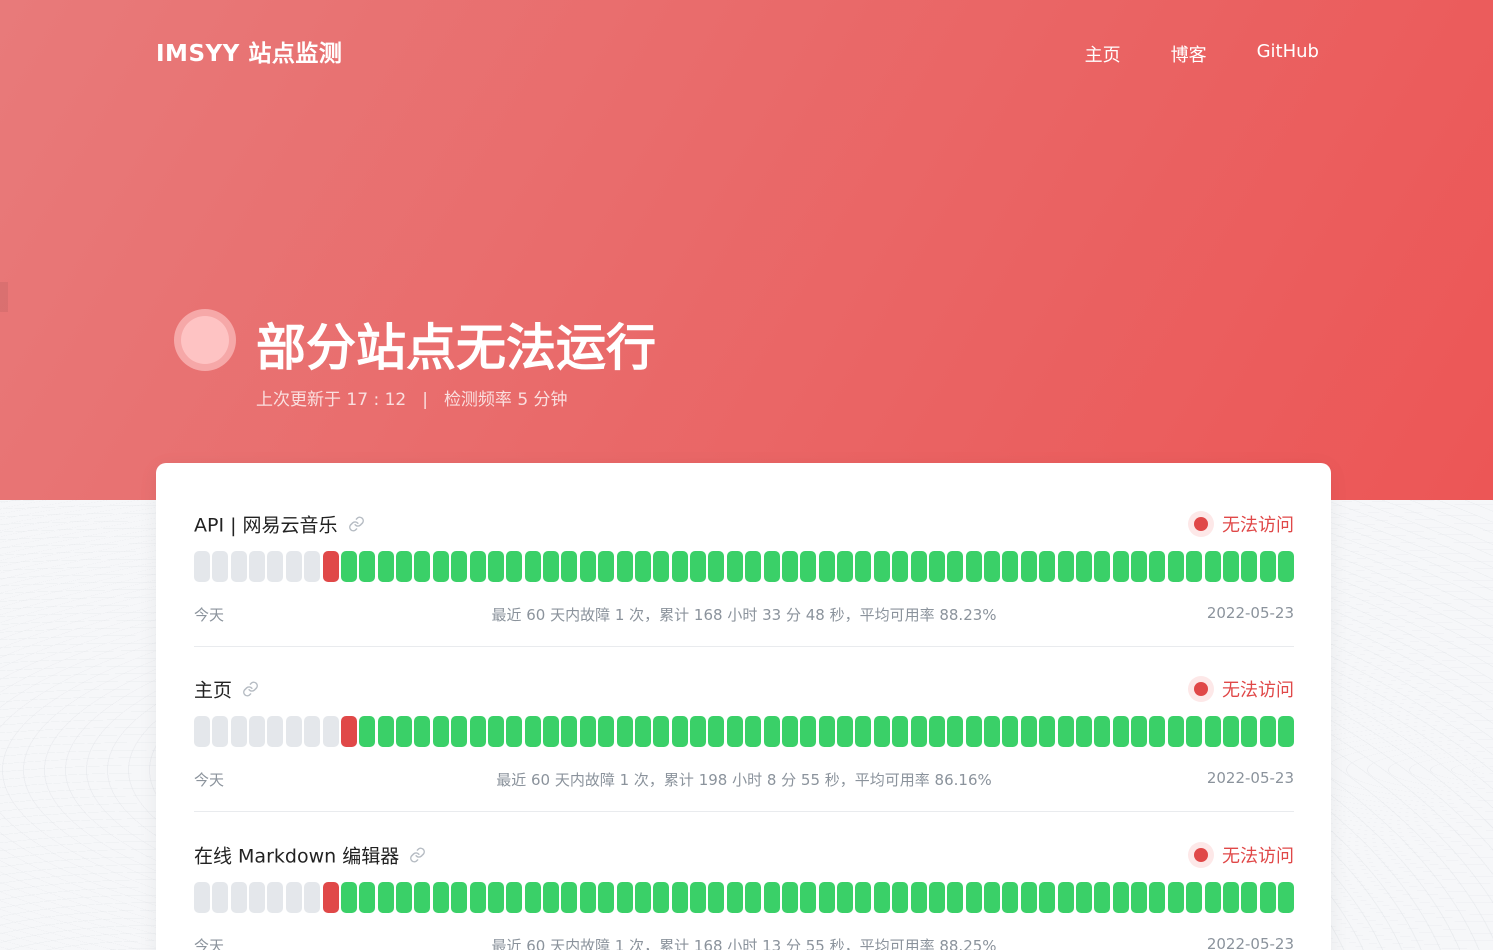  Describe the element at coordinates (330, 897) in the screenshot. I see `uptime-bar-down` at that location.